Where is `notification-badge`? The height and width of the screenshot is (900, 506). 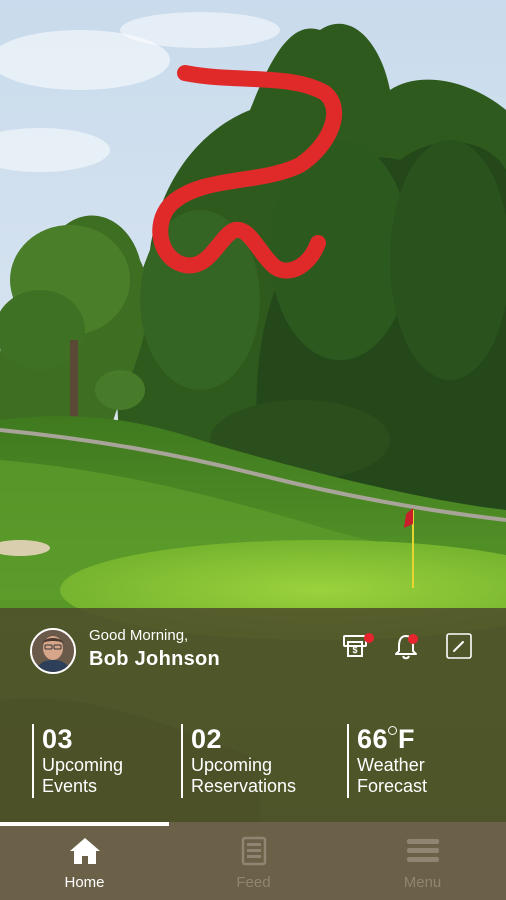 notification-badge is located at coordinates (413, 639).